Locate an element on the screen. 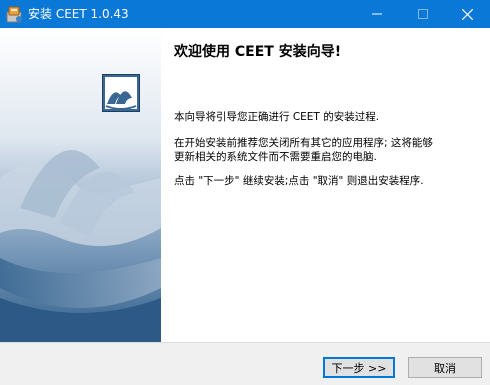 The image size is (490, 385). close-icon is located at coordinates (467, 14).